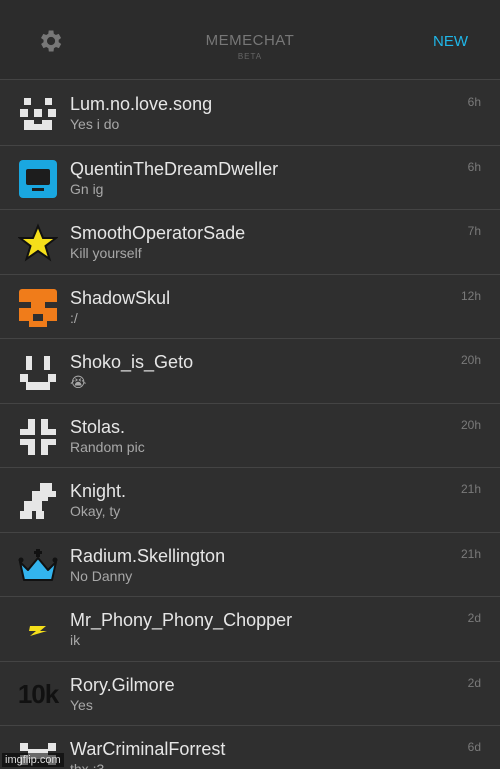 The width and height of the screenshot is (500, 769). What do you see at coordinates (98, 491) in the screenshot?
I see `chat-name: Knight.` at bounding box center [98, 491].